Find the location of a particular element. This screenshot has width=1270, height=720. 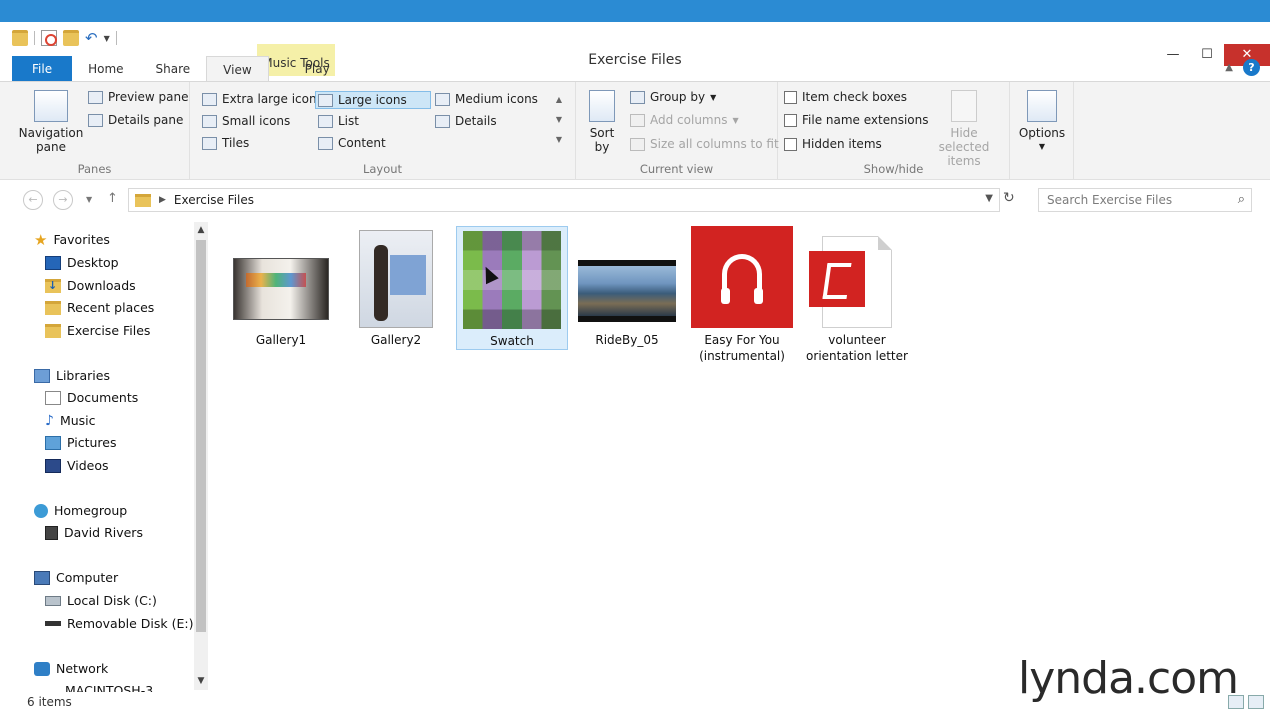

layout-content: Content is located at coordinates (352, 143).